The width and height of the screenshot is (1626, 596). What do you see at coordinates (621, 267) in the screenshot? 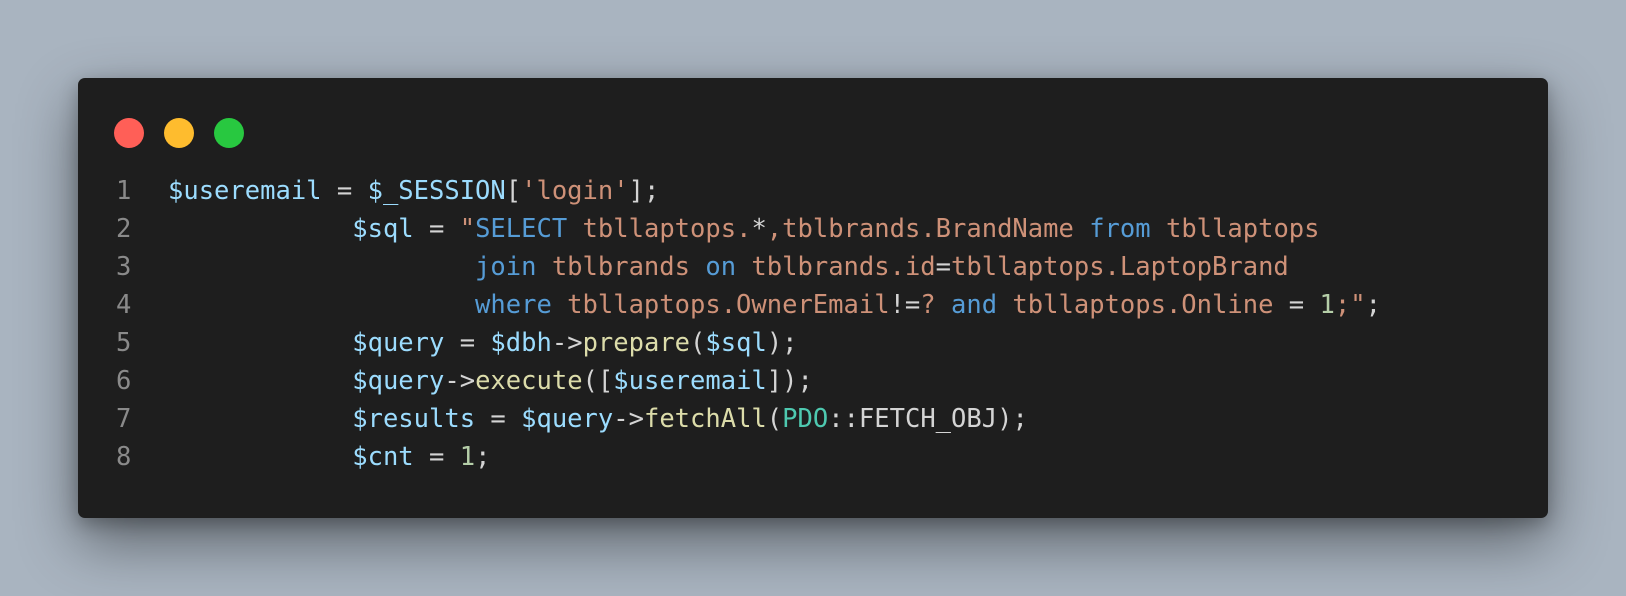
I see `code-token: tblbrands` at bounding box center [621, 267].